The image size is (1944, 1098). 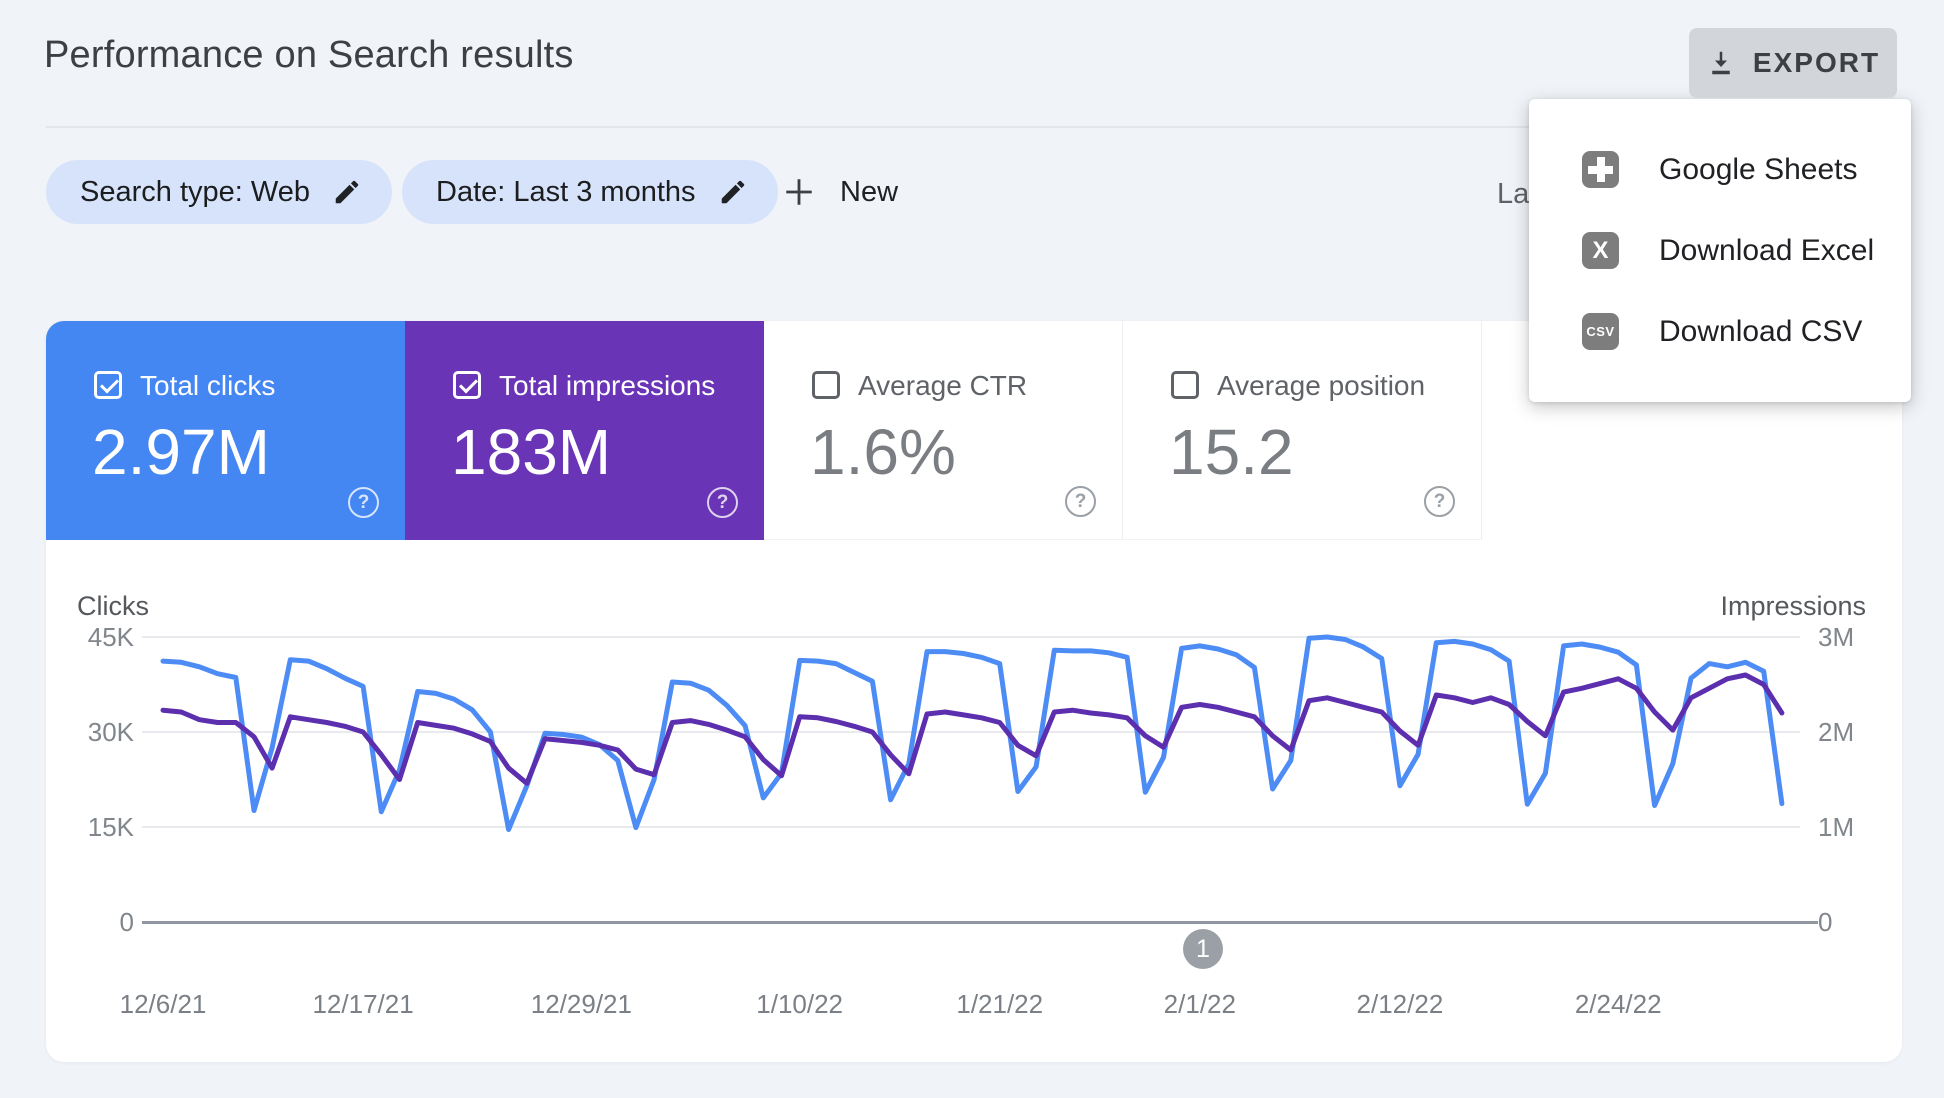 What do you see at coordinates (1199, 1004) in the screenshot?
I see `x-axis-label: 2/1/22` at bounding box center [1199, 1004].